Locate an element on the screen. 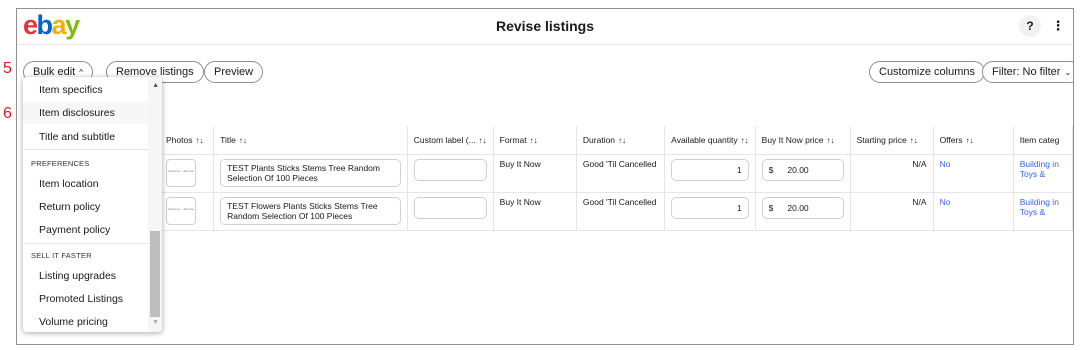 The width and height of the screenshot is (1080, 350). menu-item-title-and-subtitle: Title and subtitle is located at coordinates (77, 137).